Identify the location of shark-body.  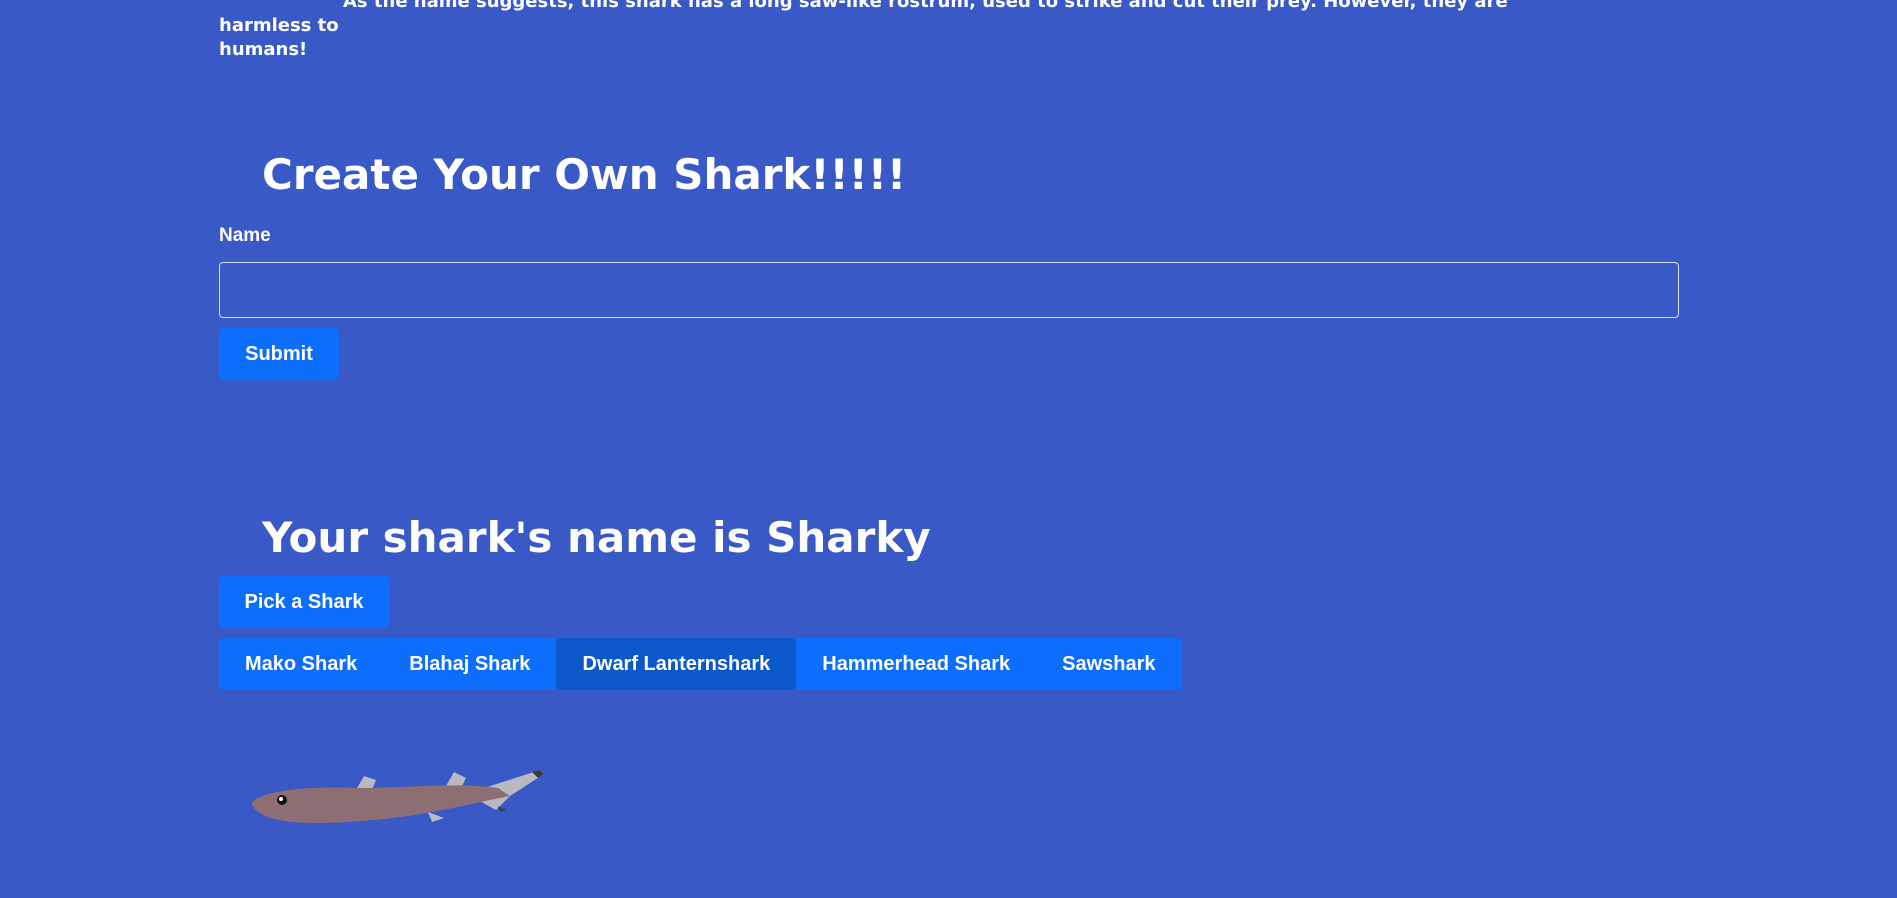
(381, 804).